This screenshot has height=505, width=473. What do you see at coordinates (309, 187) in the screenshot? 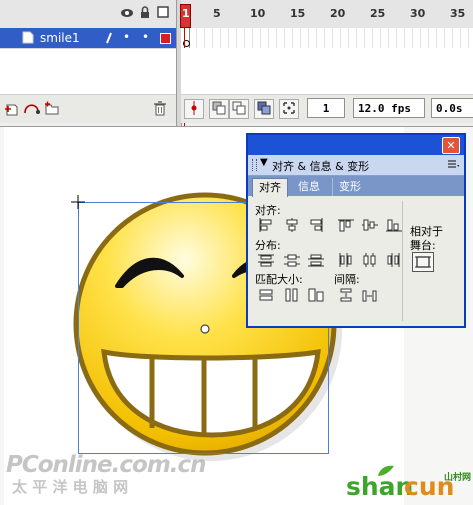
I see `tab-info: 信息` at bounding box center [309, 187].